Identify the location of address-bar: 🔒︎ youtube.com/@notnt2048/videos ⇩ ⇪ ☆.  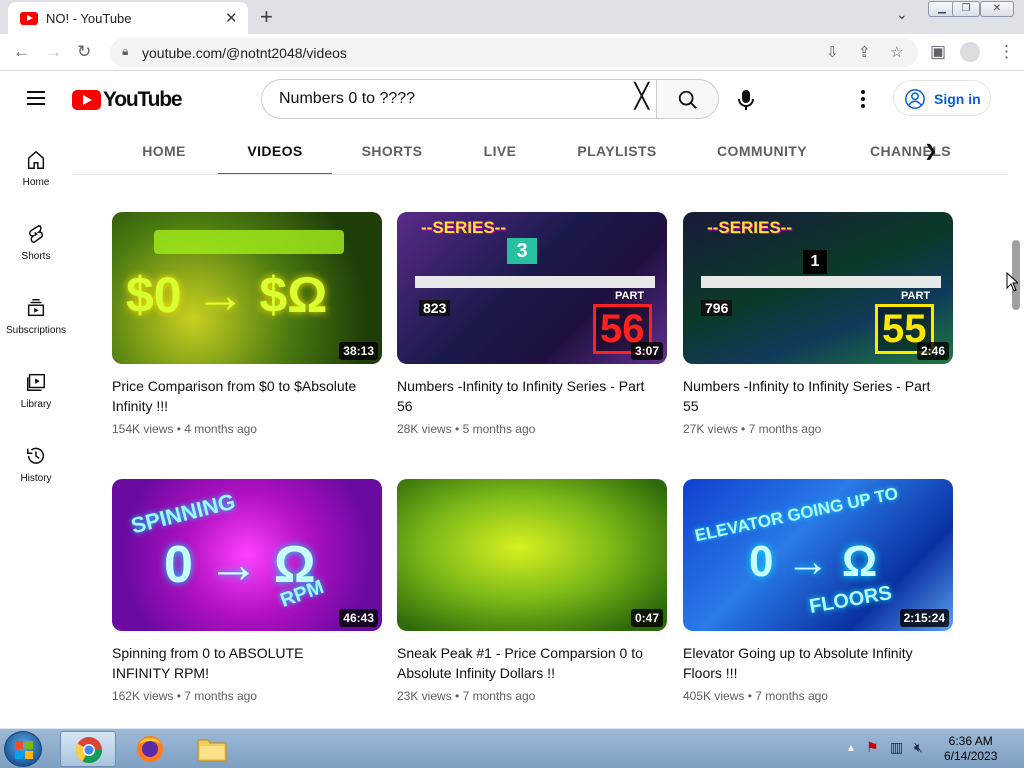
(514, 52).